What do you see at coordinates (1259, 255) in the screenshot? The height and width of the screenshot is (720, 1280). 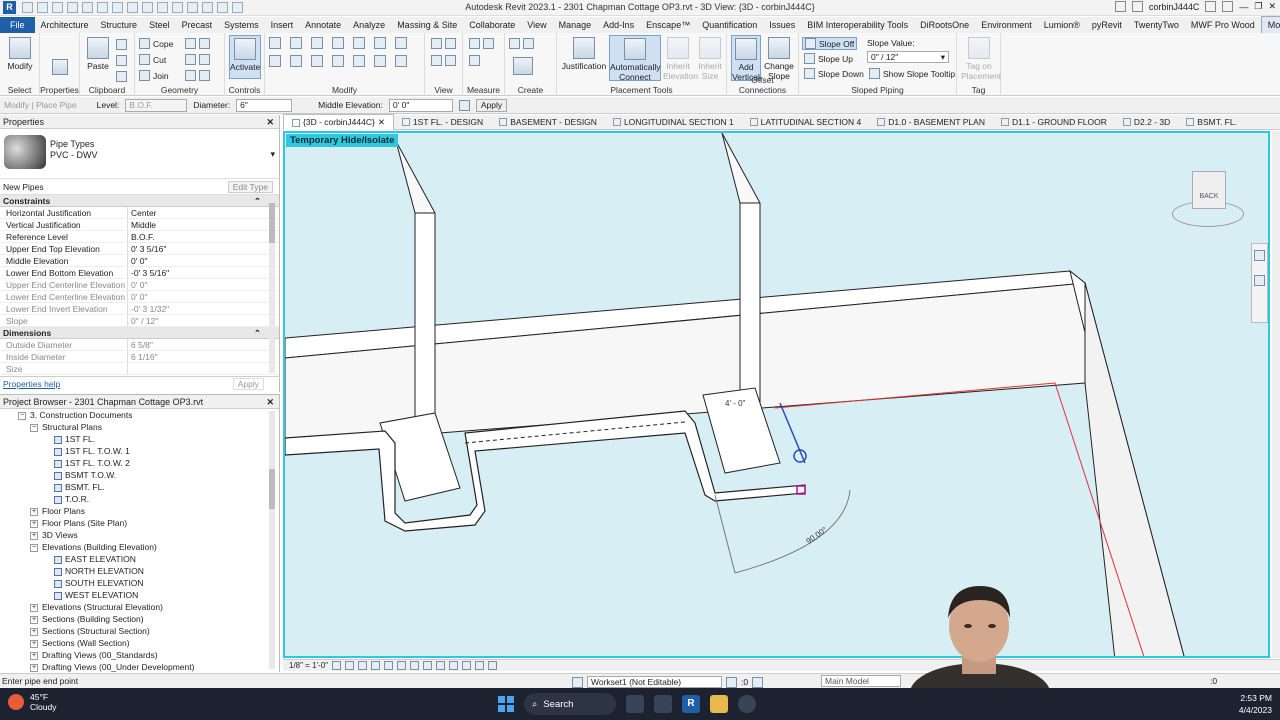 I see `steering-wheel-icon` at bounding box center [1259, 255].